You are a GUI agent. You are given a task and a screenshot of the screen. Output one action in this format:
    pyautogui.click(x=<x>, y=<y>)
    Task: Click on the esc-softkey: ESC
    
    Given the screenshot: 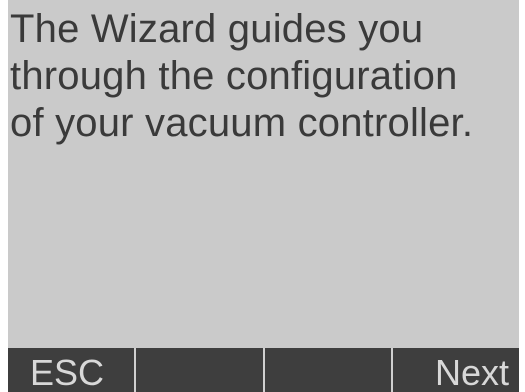 What is the action you would take?
    pyautogui.click(x=71, y=370)
    